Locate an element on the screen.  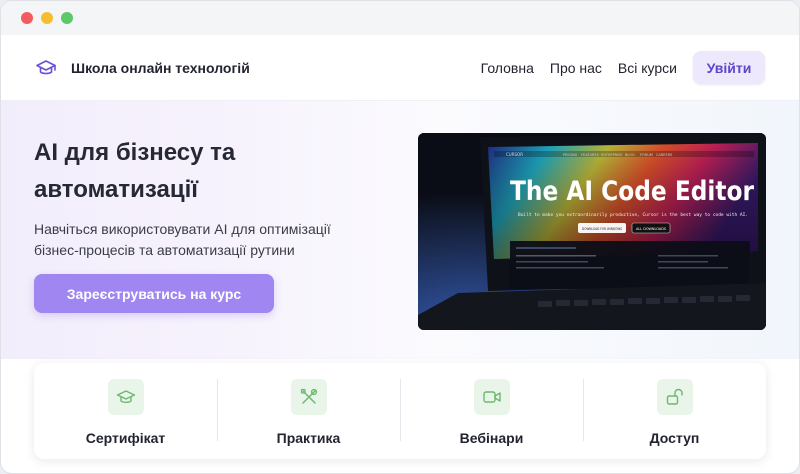
feature-label: Сертифікат is located at coordinates (125, 438).